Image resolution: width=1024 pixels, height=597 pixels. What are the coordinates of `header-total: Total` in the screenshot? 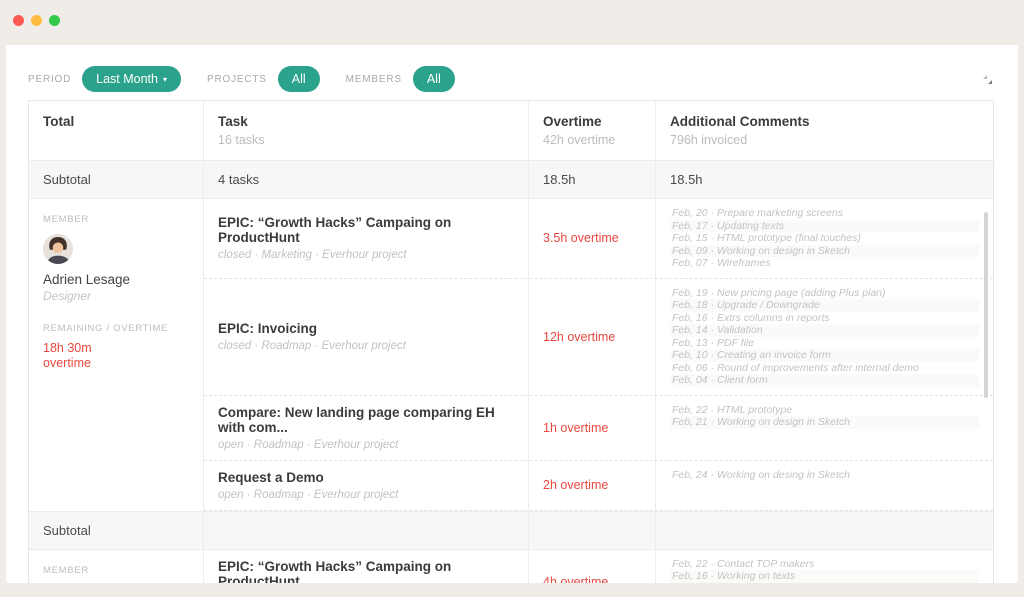 It's located at (116, 130).